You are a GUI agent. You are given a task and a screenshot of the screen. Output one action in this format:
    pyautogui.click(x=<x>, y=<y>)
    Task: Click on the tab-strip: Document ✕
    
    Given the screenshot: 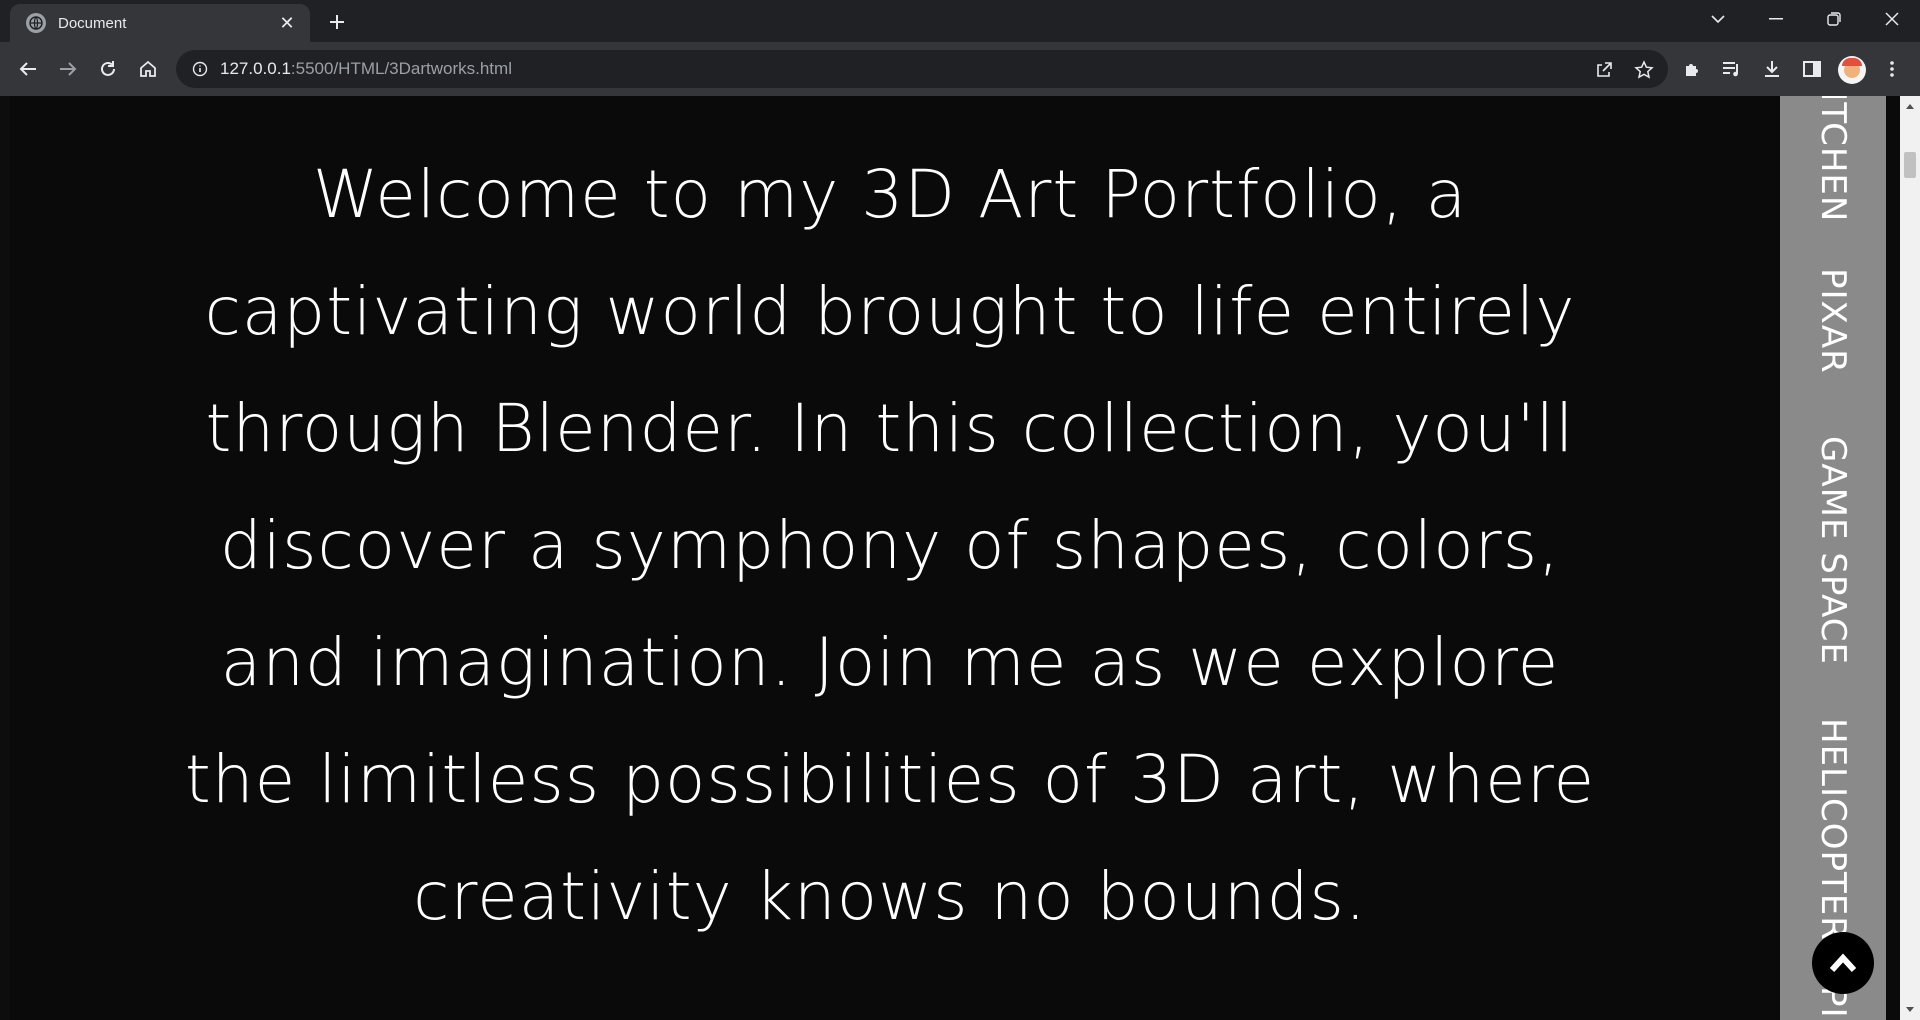 What is the action you would take?
    pyautogui.click(x=960, y=21)
    